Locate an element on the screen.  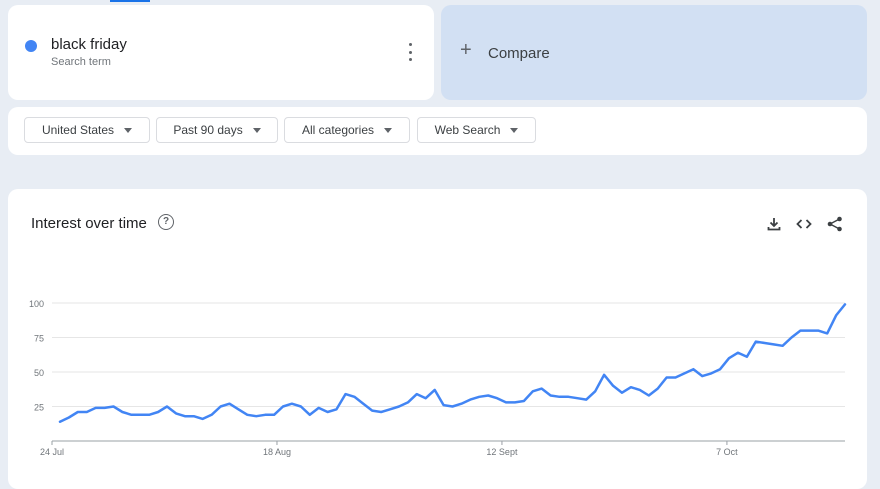
search-term-card: black friday Search term is located at coordinates (221, 52).